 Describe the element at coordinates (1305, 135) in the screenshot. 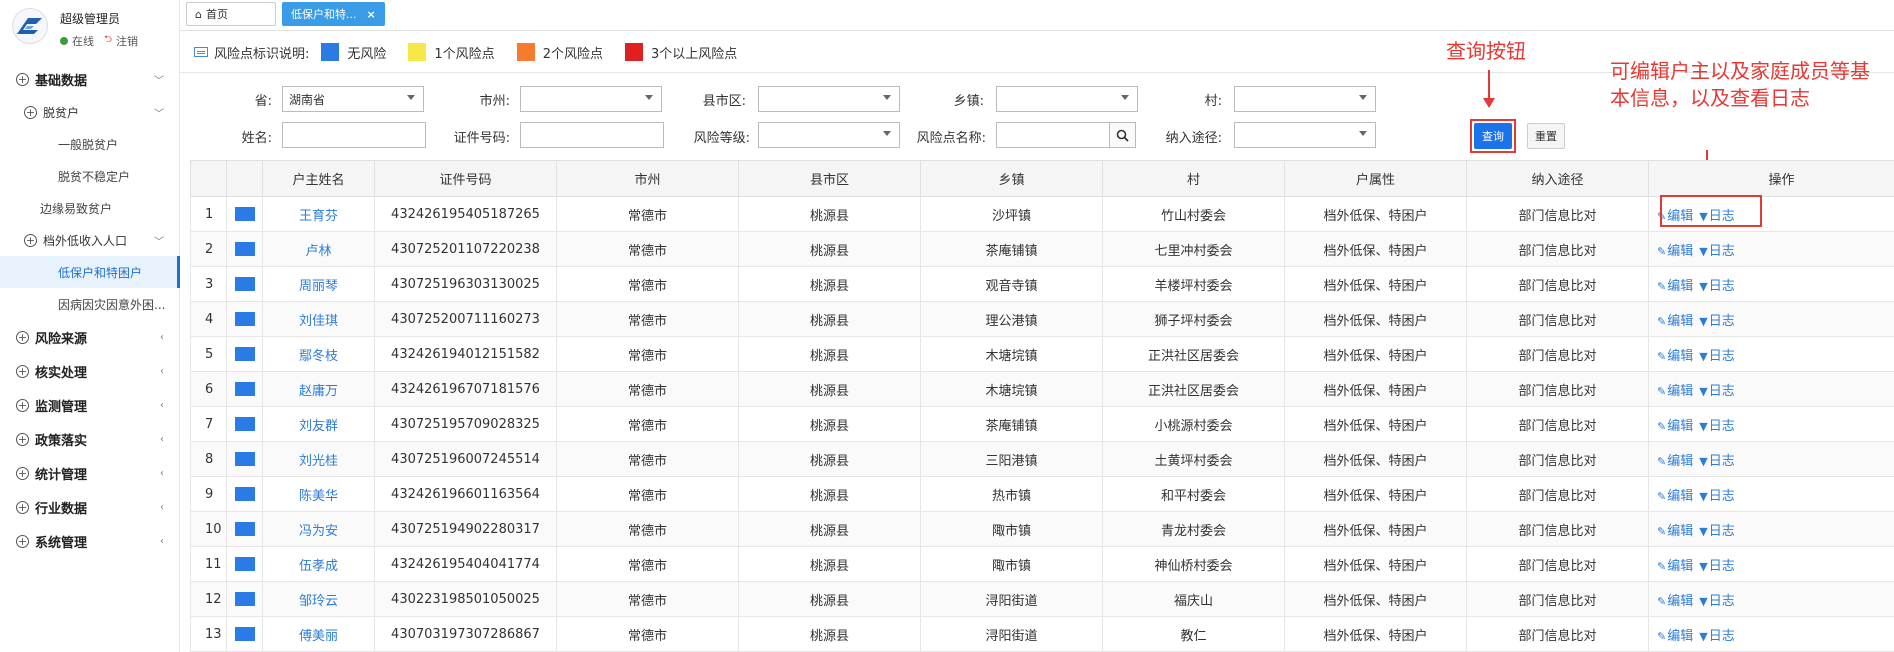

I see `way-select` at that location.